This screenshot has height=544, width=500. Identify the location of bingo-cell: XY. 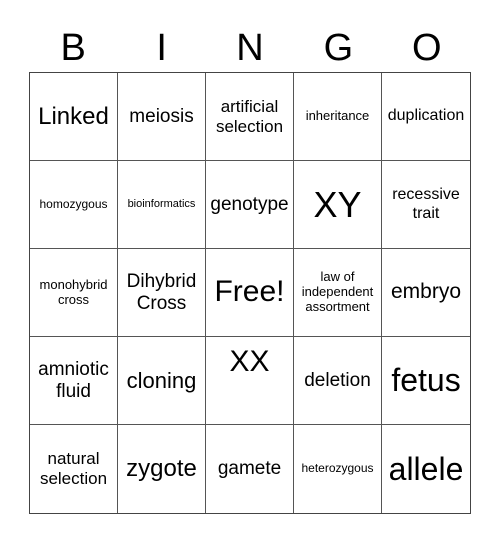
(338, 205).